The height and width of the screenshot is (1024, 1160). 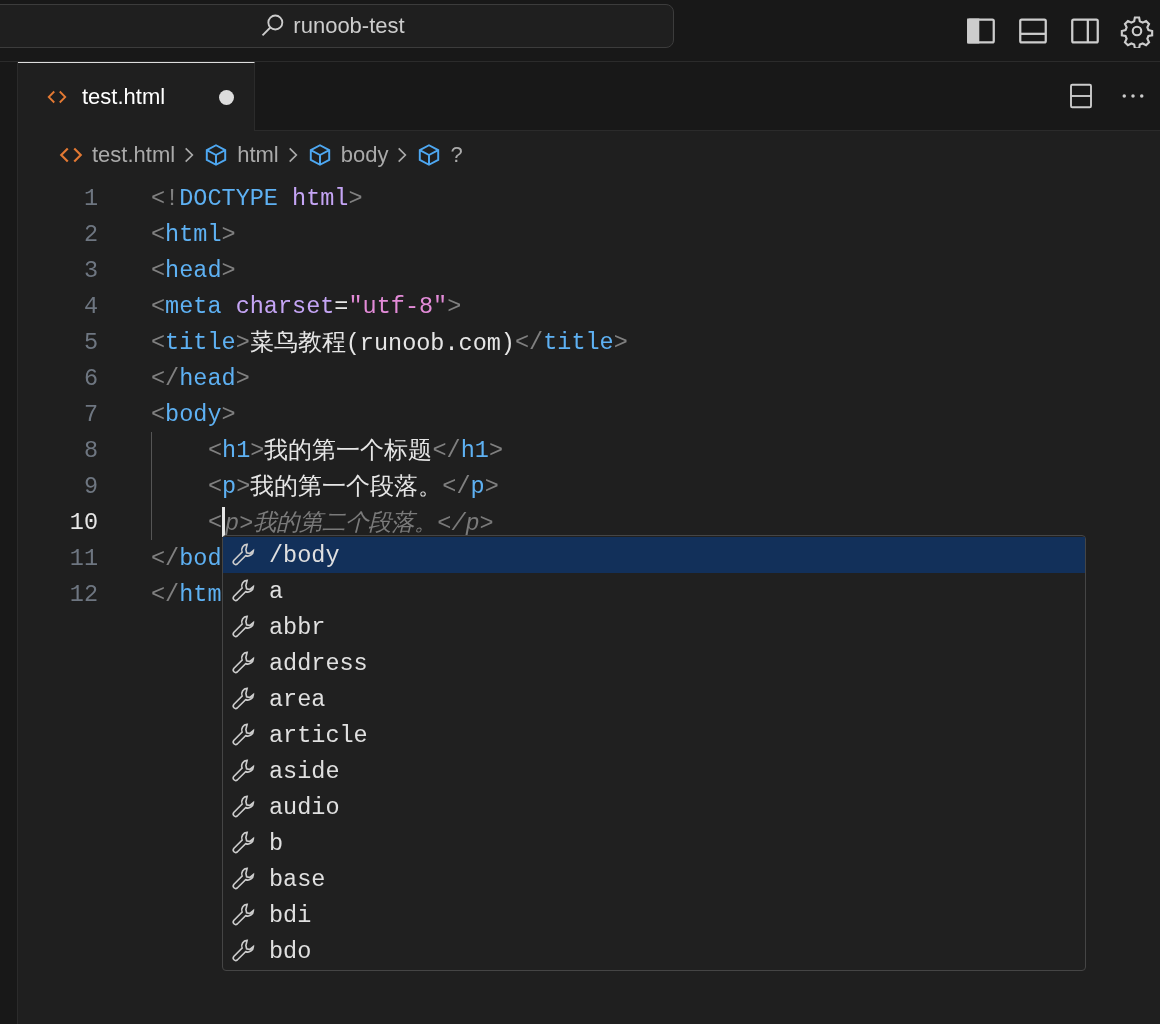 What do you see at coordinates (193, 306) in the screenshot?
I see `code-token: meta` at bounding box center [193, 306].